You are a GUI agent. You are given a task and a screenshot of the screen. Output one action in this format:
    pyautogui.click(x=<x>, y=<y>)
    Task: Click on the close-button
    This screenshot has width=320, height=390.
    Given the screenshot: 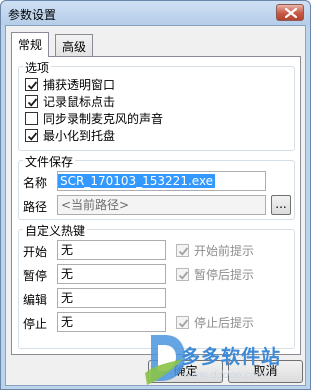 What is the action you would take?
    pyautogui.click(x=290, y=12)
    